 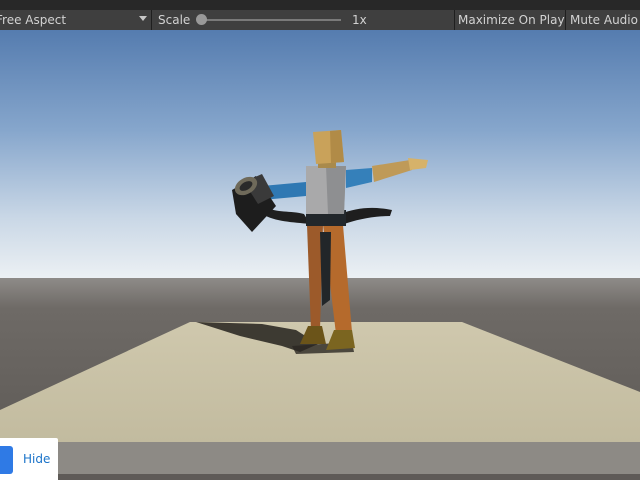 I want to click on aspect-dropdown: Free Aspect, so click(x=33, y=20).